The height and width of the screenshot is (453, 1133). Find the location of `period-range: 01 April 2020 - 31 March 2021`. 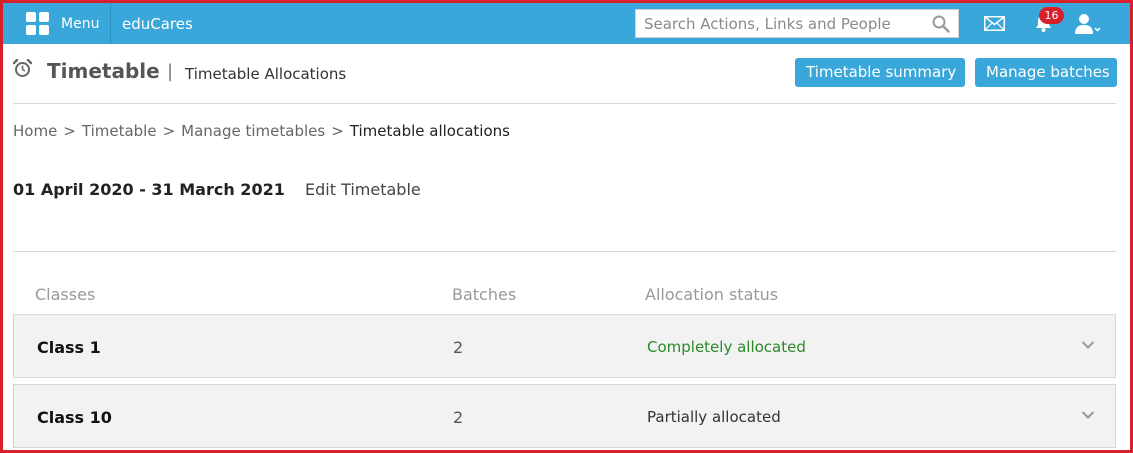

period-range: 01 April 2020 - 31 March 2021 is located at coordinates (149, 189).